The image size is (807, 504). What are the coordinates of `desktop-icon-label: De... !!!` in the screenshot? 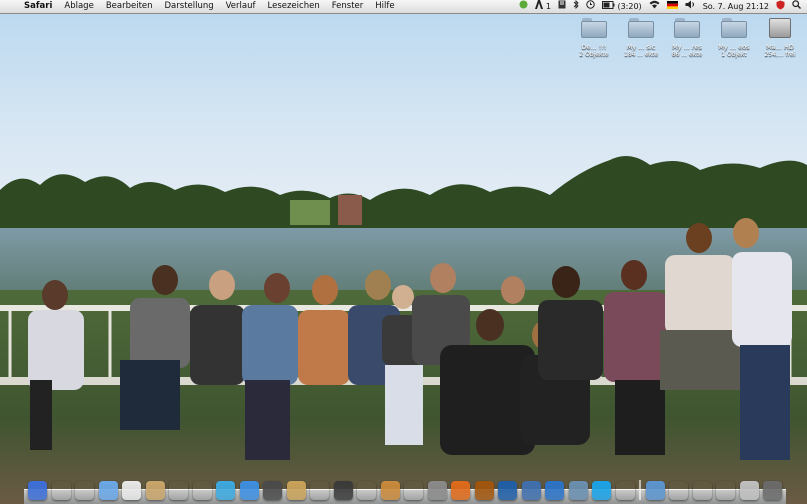 It's located at (594, 47).